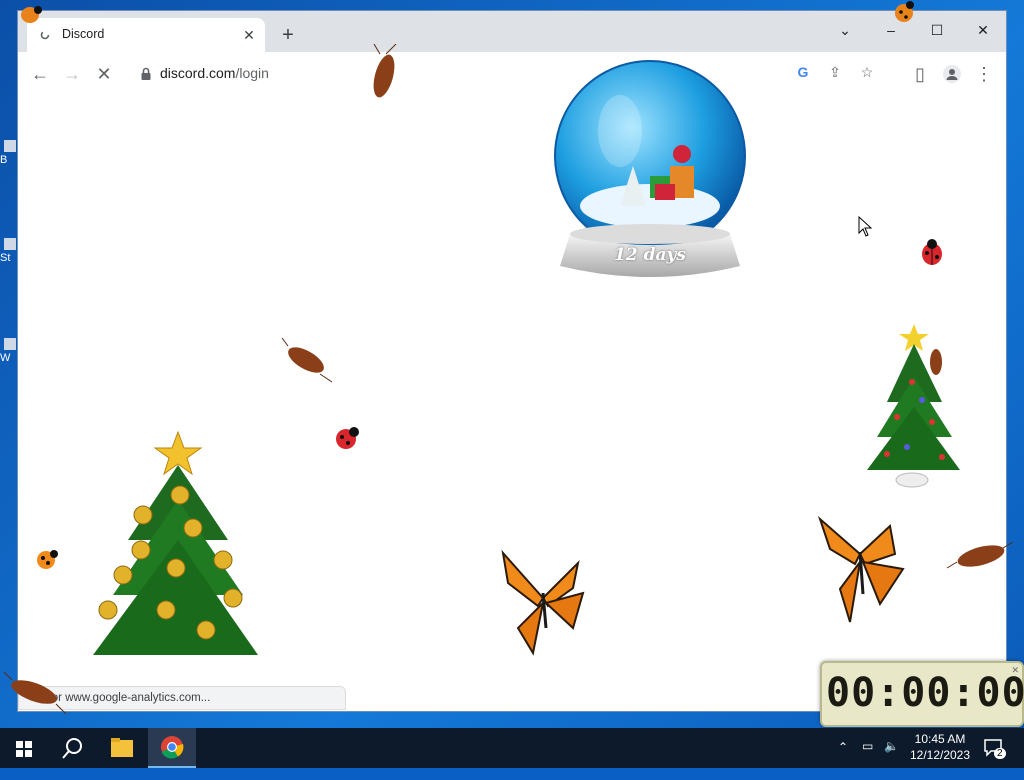  Describe the element at coordinates (5, 258) in the screenshot. I see `desktop-icon-label: St` at that location.